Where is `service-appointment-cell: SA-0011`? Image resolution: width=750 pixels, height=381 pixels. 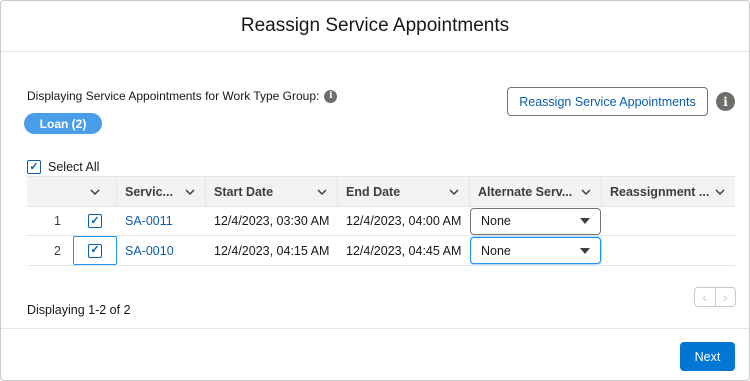
service-appointment-cell: SA-0011 is located at coordinates (161, 221).